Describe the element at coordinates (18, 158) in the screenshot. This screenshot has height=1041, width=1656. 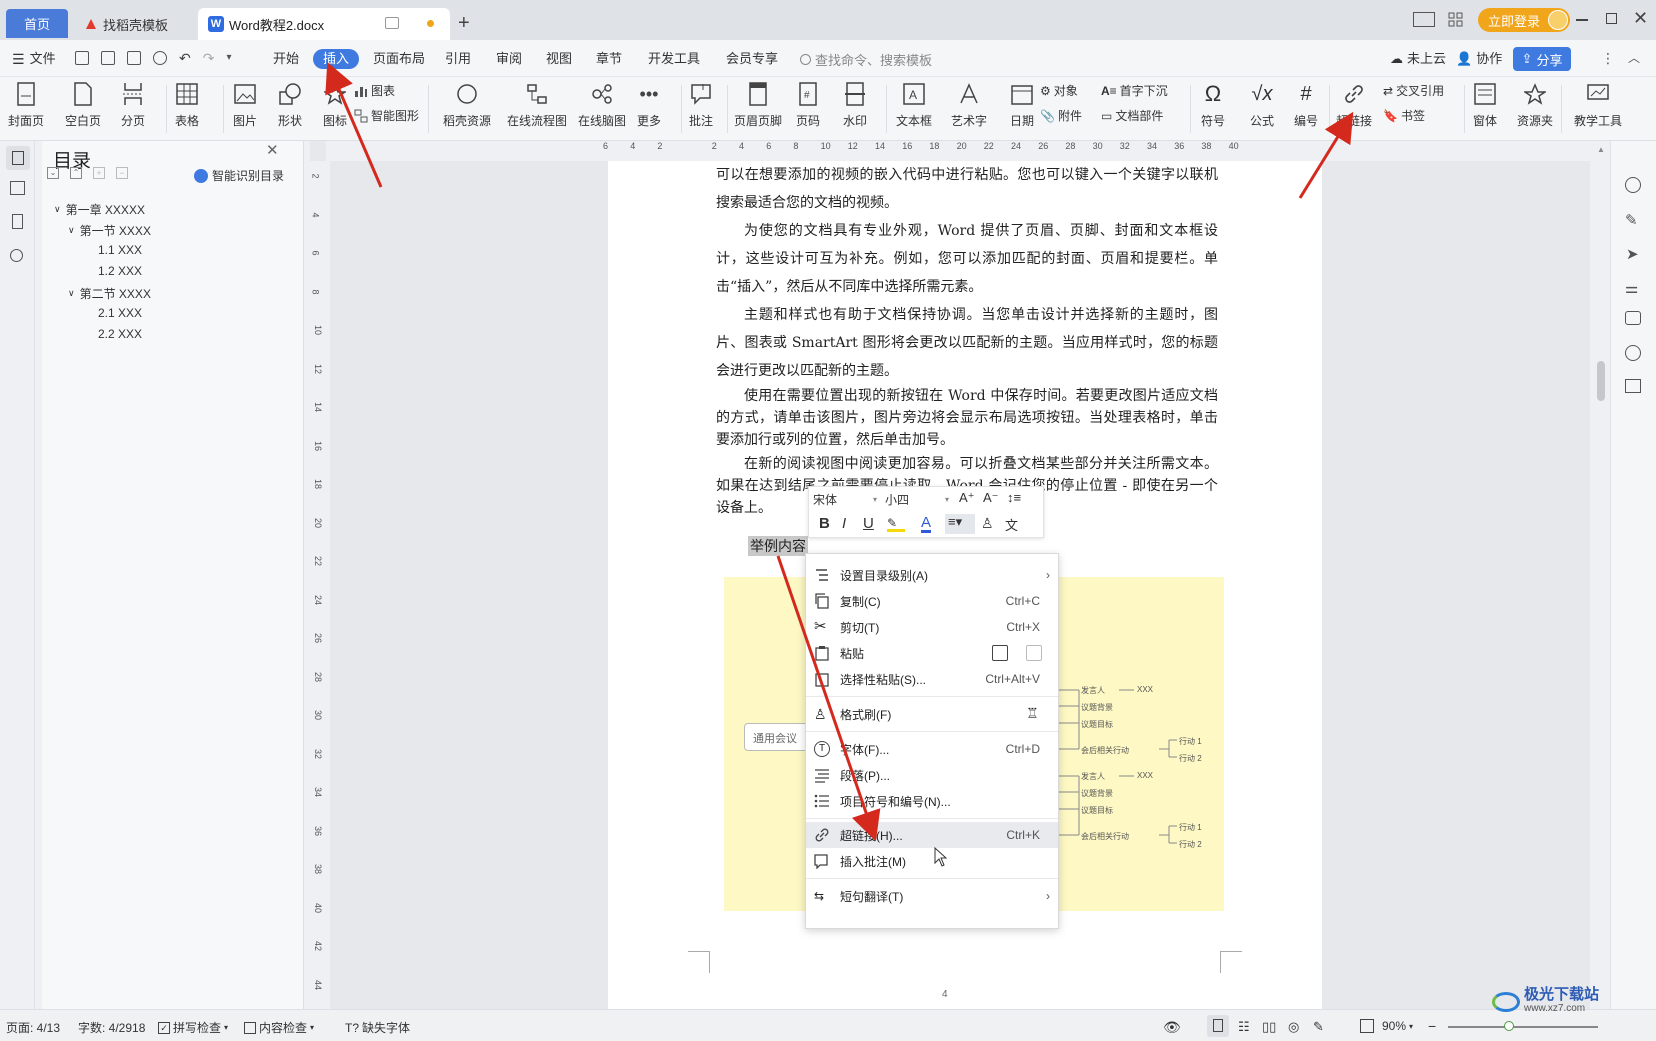
I see `toc-panel-icon` at that location.